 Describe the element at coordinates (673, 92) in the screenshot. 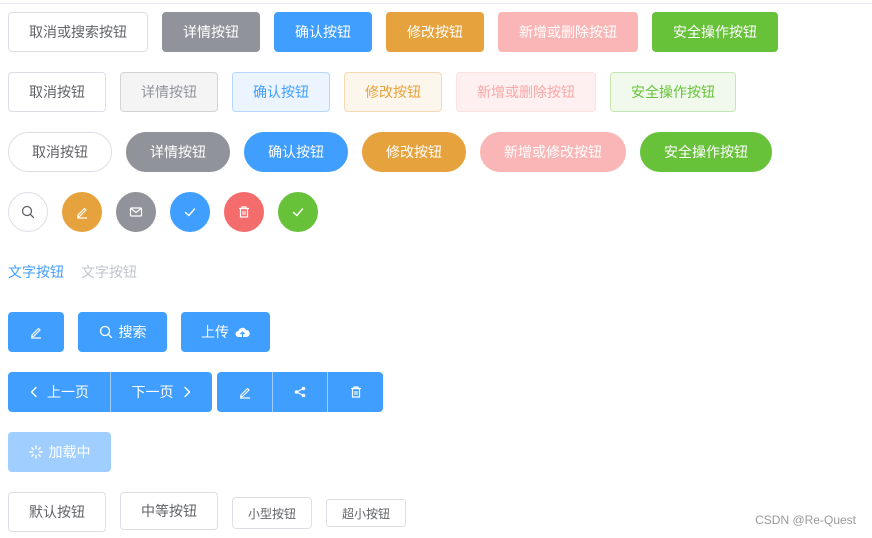

I see `safe-operation-plain-button: 安全操作按钮` at that location.